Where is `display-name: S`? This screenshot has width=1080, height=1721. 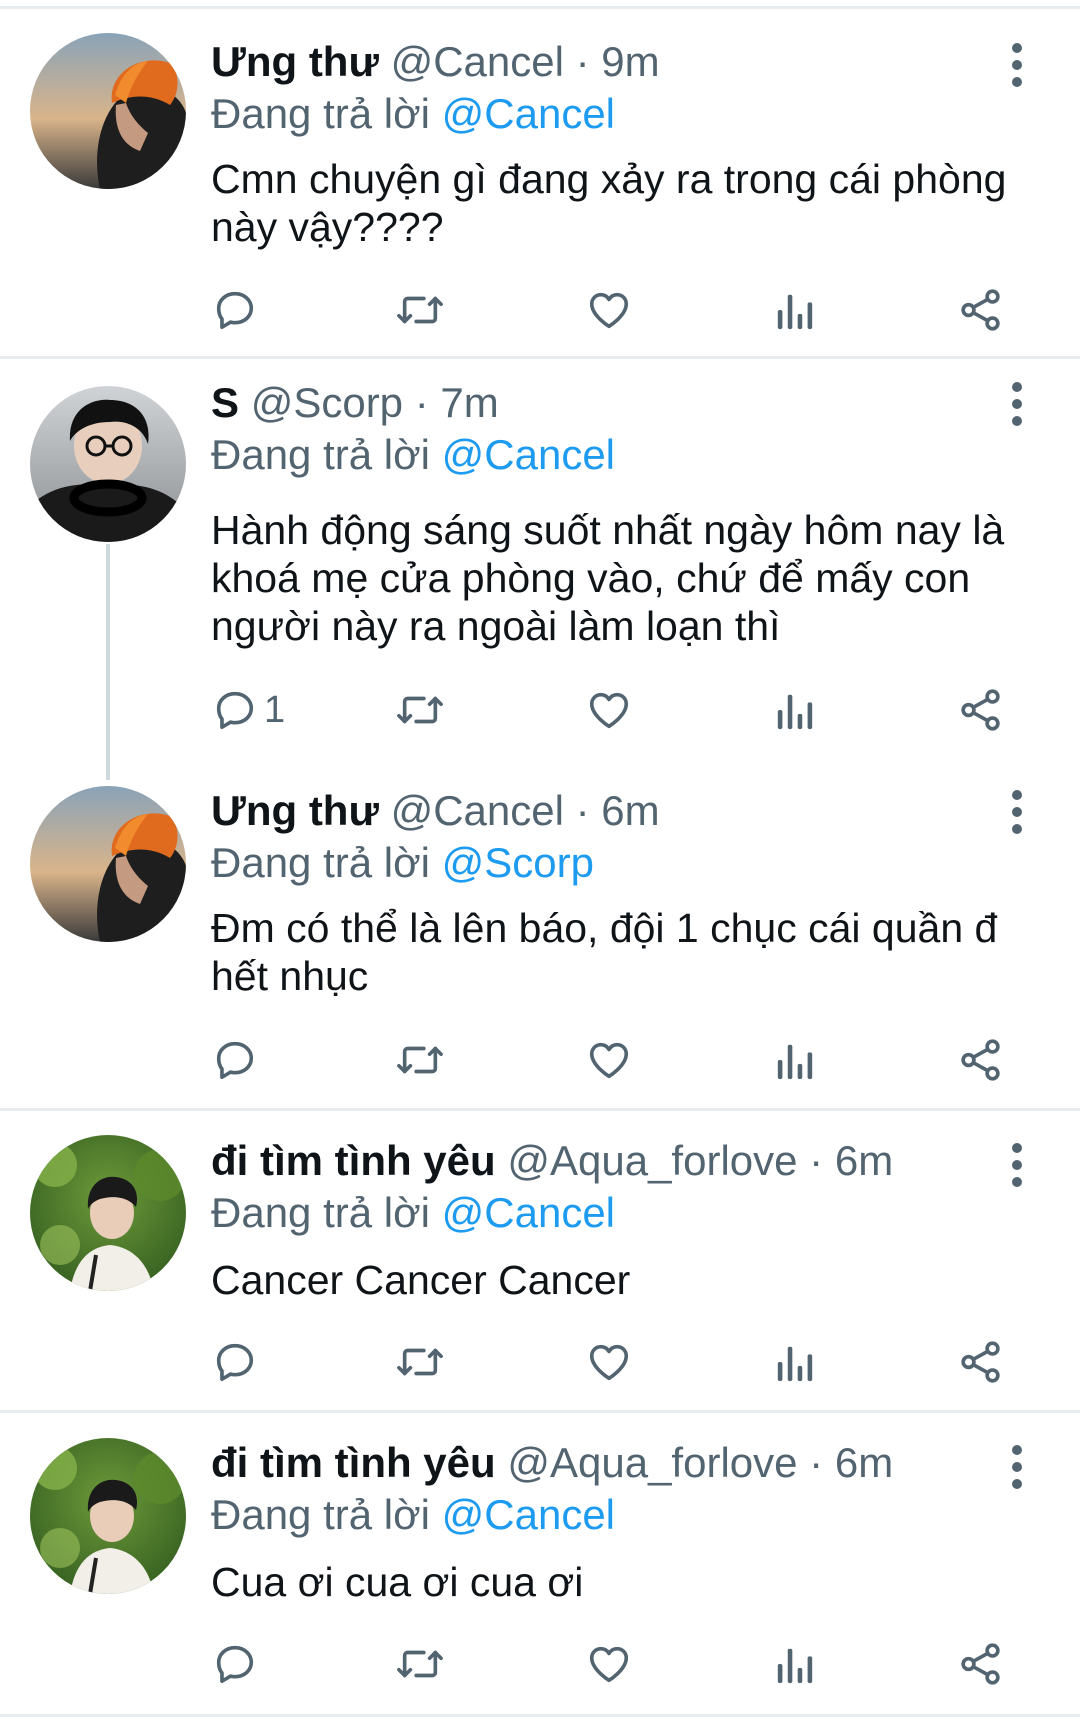 display-name: S is located at coordinates (225, 402).